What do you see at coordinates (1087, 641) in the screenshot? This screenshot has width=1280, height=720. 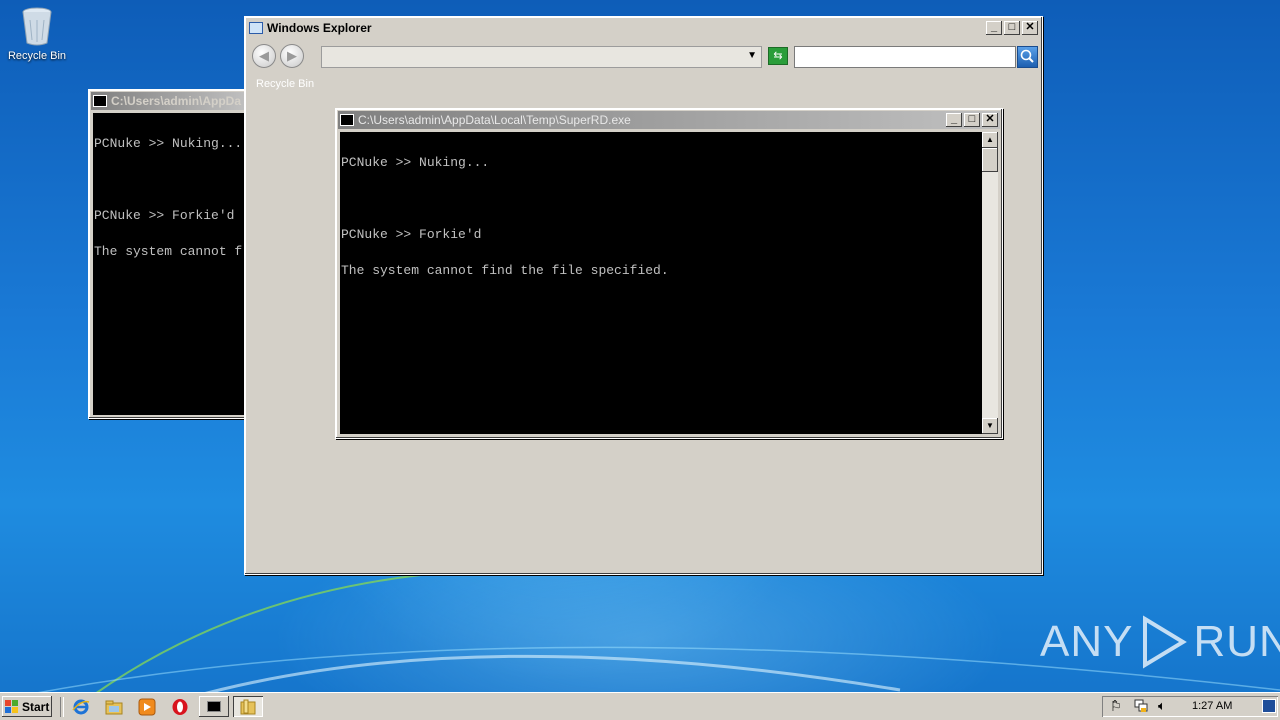 I see `watermark-left: ANY` at bounding box center [1087, 641].